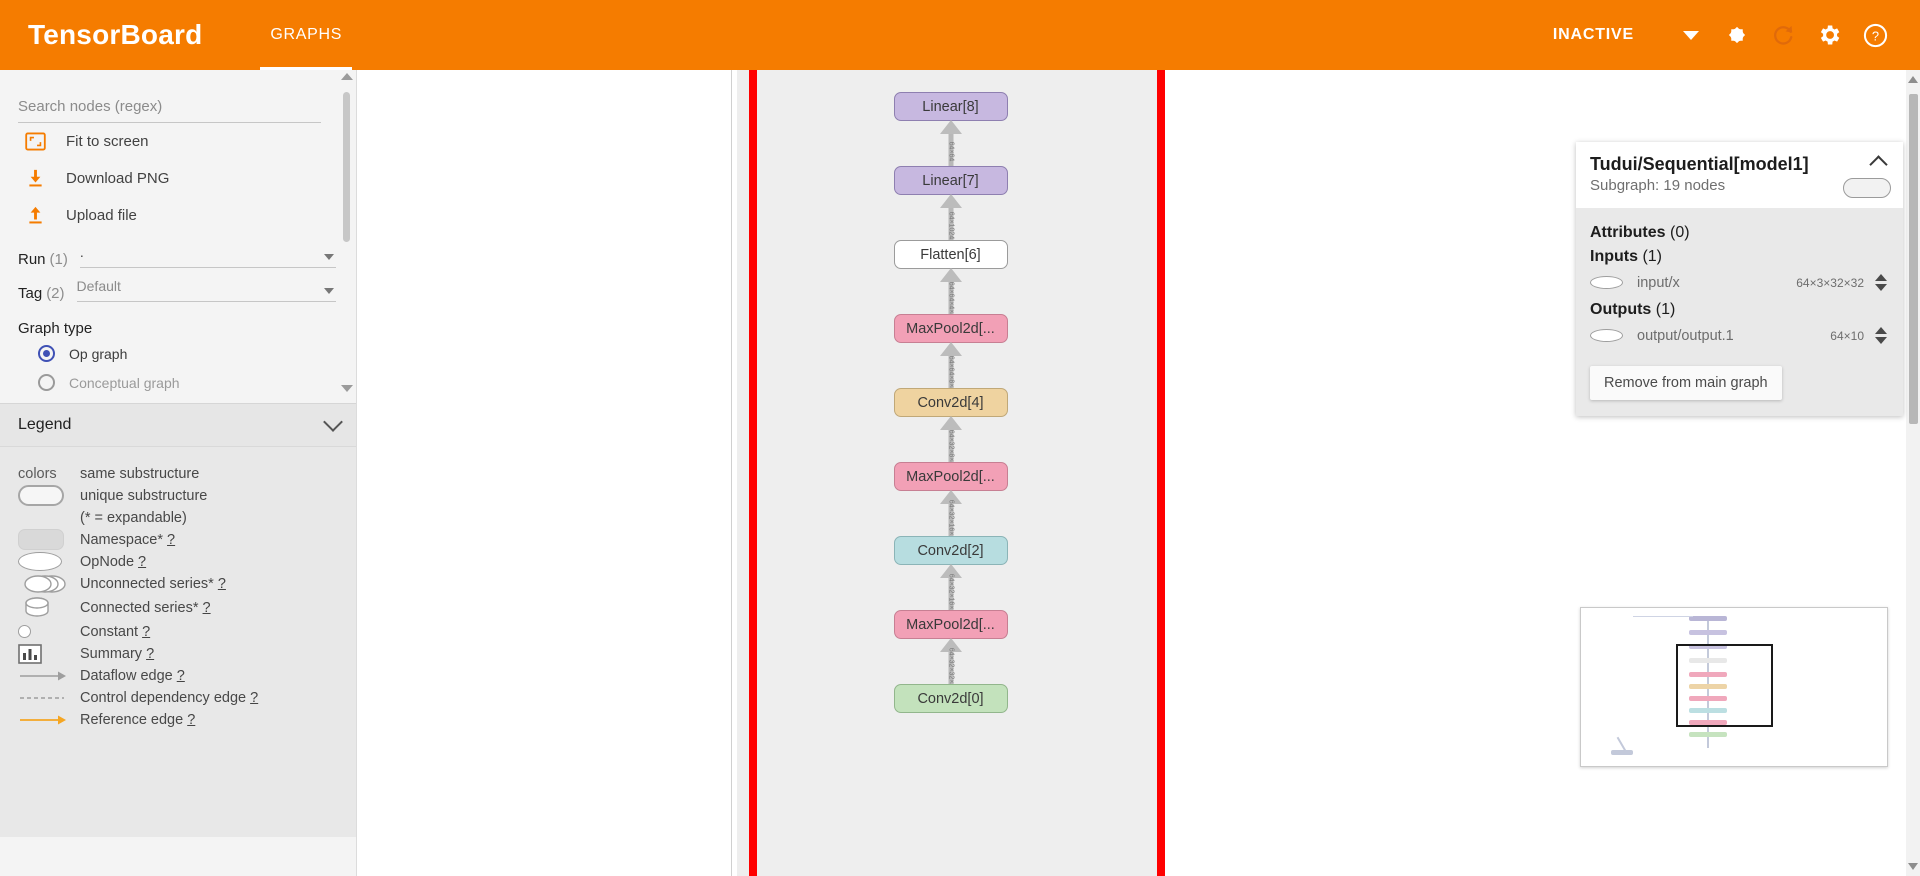 This screenshot has height=876, width=1920. What do you see at coordinates (960, 35) in the screenshot?
I see `app-header: TensorBoard GRAPHS INACTIVE ?` at bounding box center [960, 35].